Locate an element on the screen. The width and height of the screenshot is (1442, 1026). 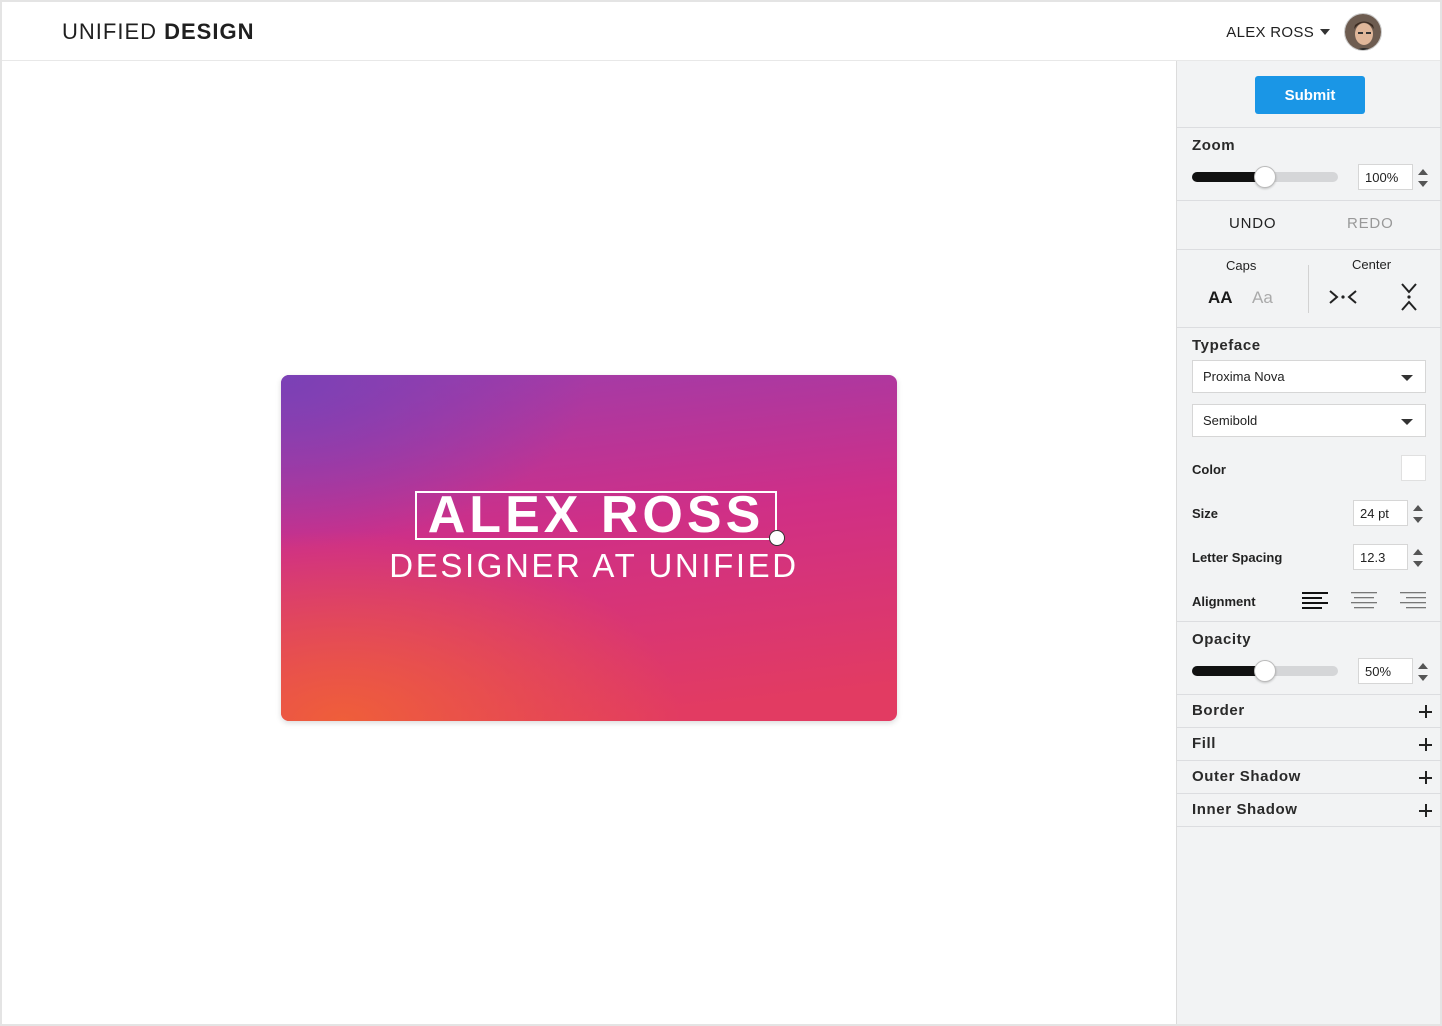
avatar is located at coordinates (1363, 32).